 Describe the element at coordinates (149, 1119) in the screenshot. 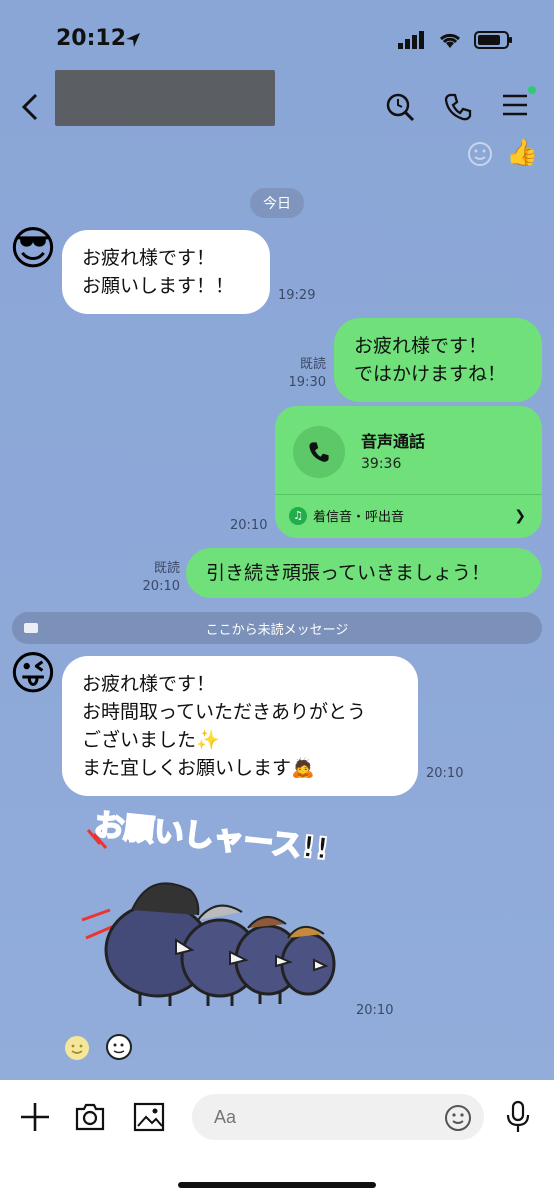

I see `image-icon` at that location.